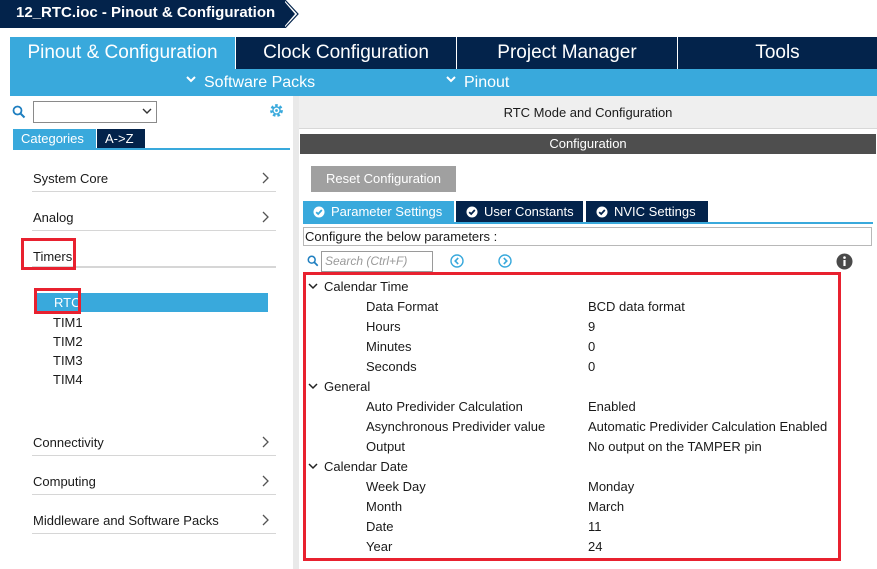 The height and width of the screenshot is (569, 877). I want to click on info-icon, so click(844, 261).